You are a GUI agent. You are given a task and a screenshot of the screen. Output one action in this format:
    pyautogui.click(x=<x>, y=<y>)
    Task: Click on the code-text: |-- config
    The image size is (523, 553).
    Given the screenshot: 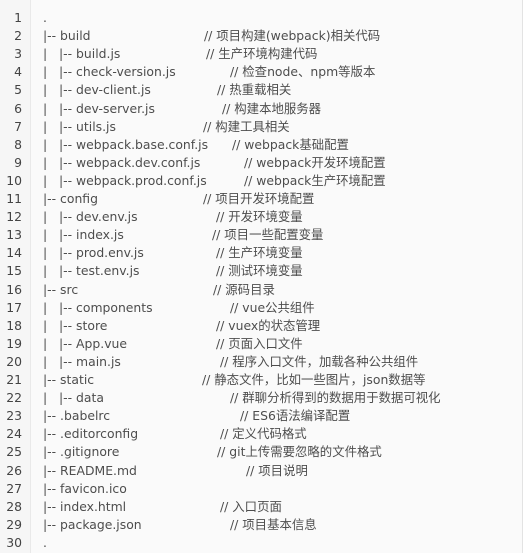 What is the action you would take?
    pyautogui.click(x=70, y=198)
    